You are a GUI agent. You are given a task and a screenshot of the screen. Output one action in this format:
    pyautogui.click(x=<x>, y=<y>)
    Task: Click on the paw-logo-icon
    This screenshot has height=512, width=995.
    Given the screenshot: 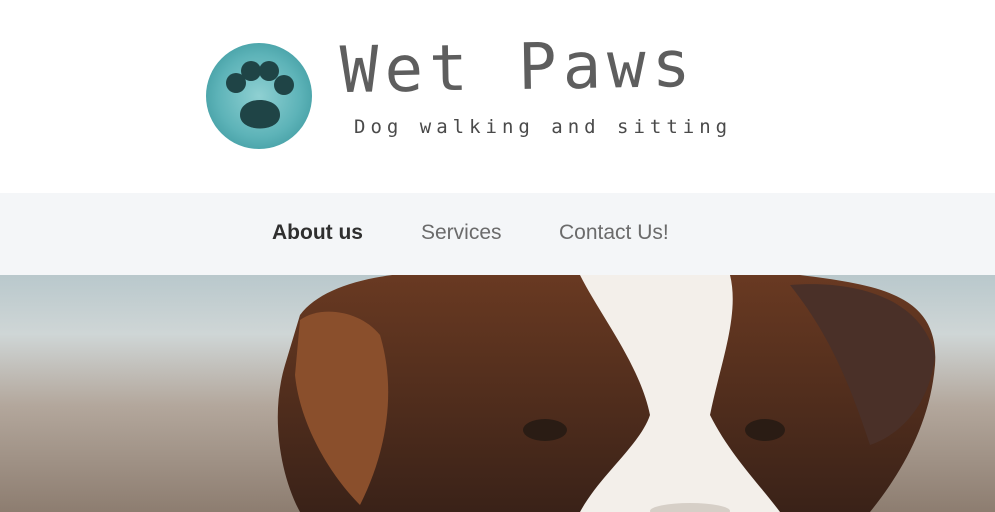 What is the action you would take?
    pyautogui.click(x=259, y=96)
    